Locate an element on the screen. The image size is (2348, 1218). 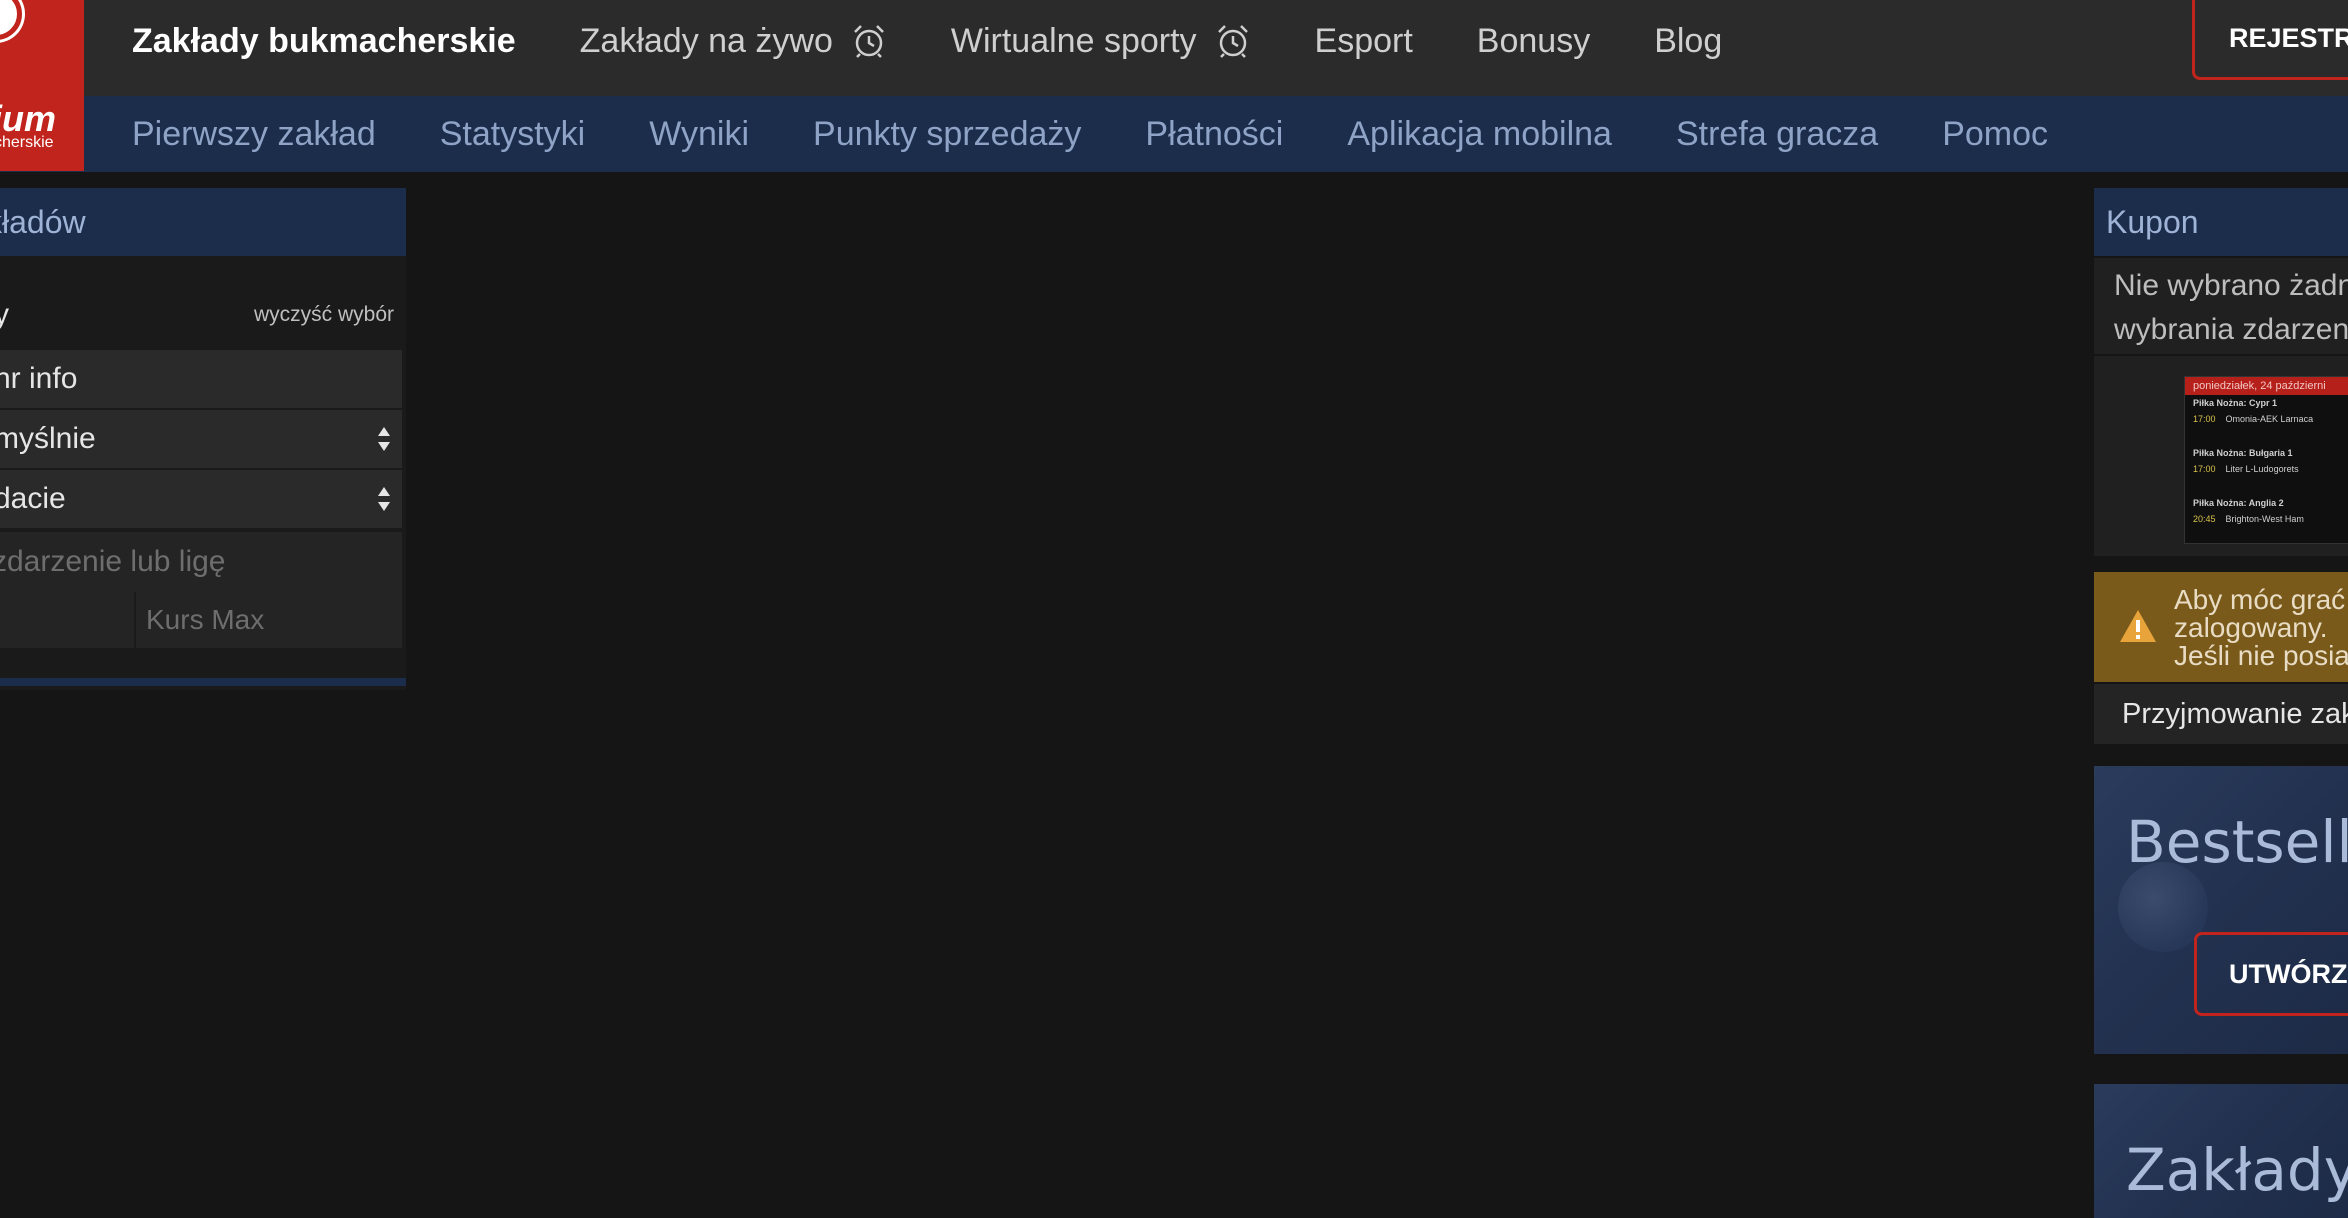
subnav-item-platnosci: Płatności is located at coordinates (1214, 134).